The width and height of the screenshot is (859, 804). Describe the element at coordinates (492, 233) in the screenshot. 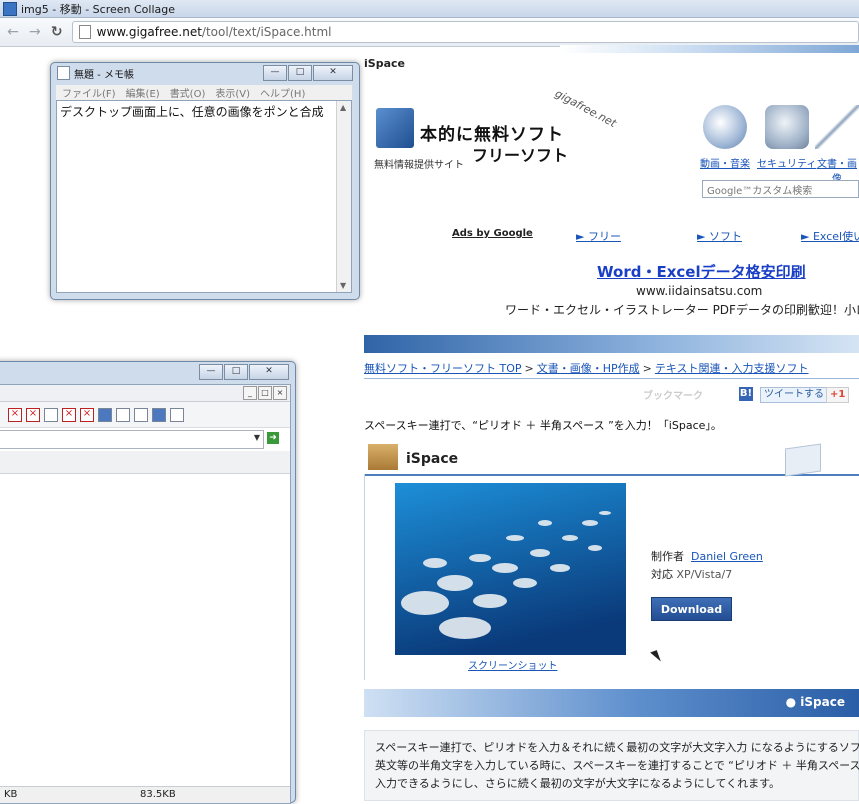

I see `ads-by-google: Ads by Google` at that location.